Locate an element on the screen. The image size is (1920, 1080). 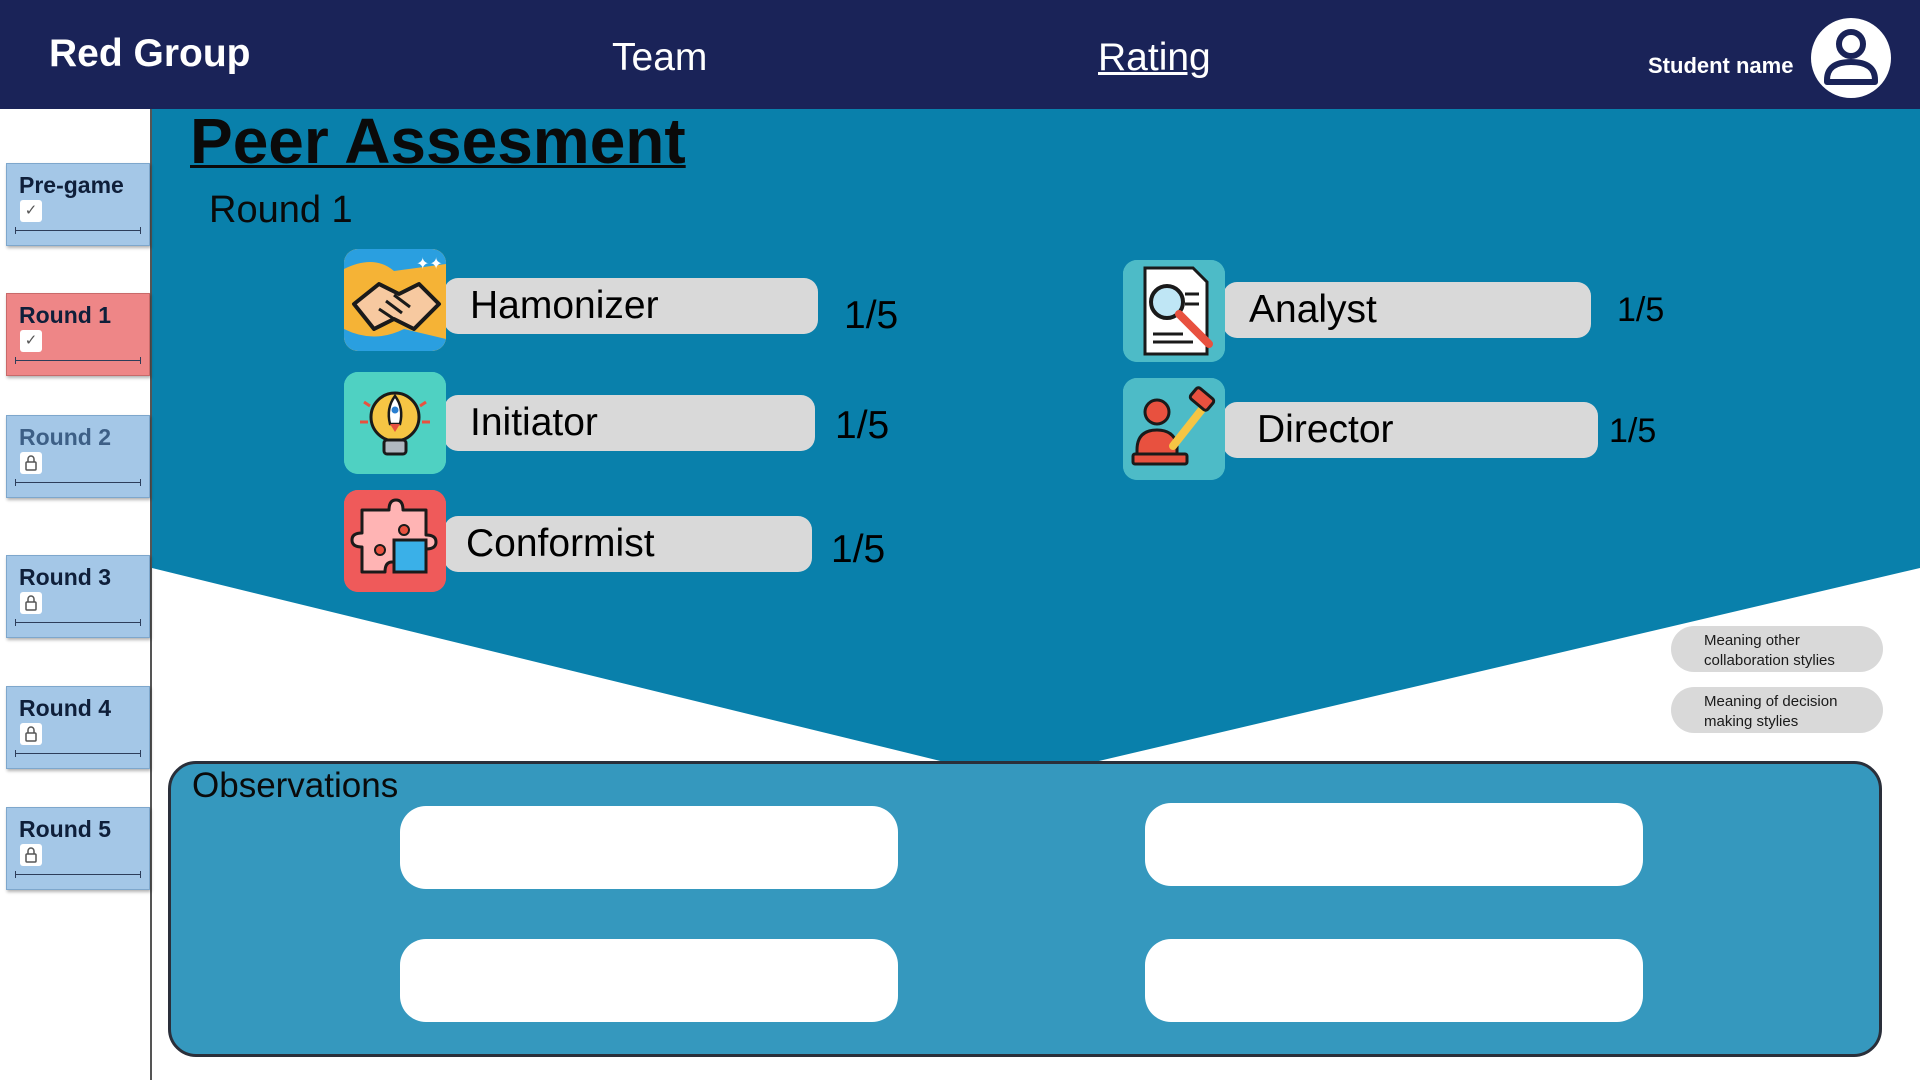
sidebar-item-label: Round 1 is located at coordinates (65, 315).